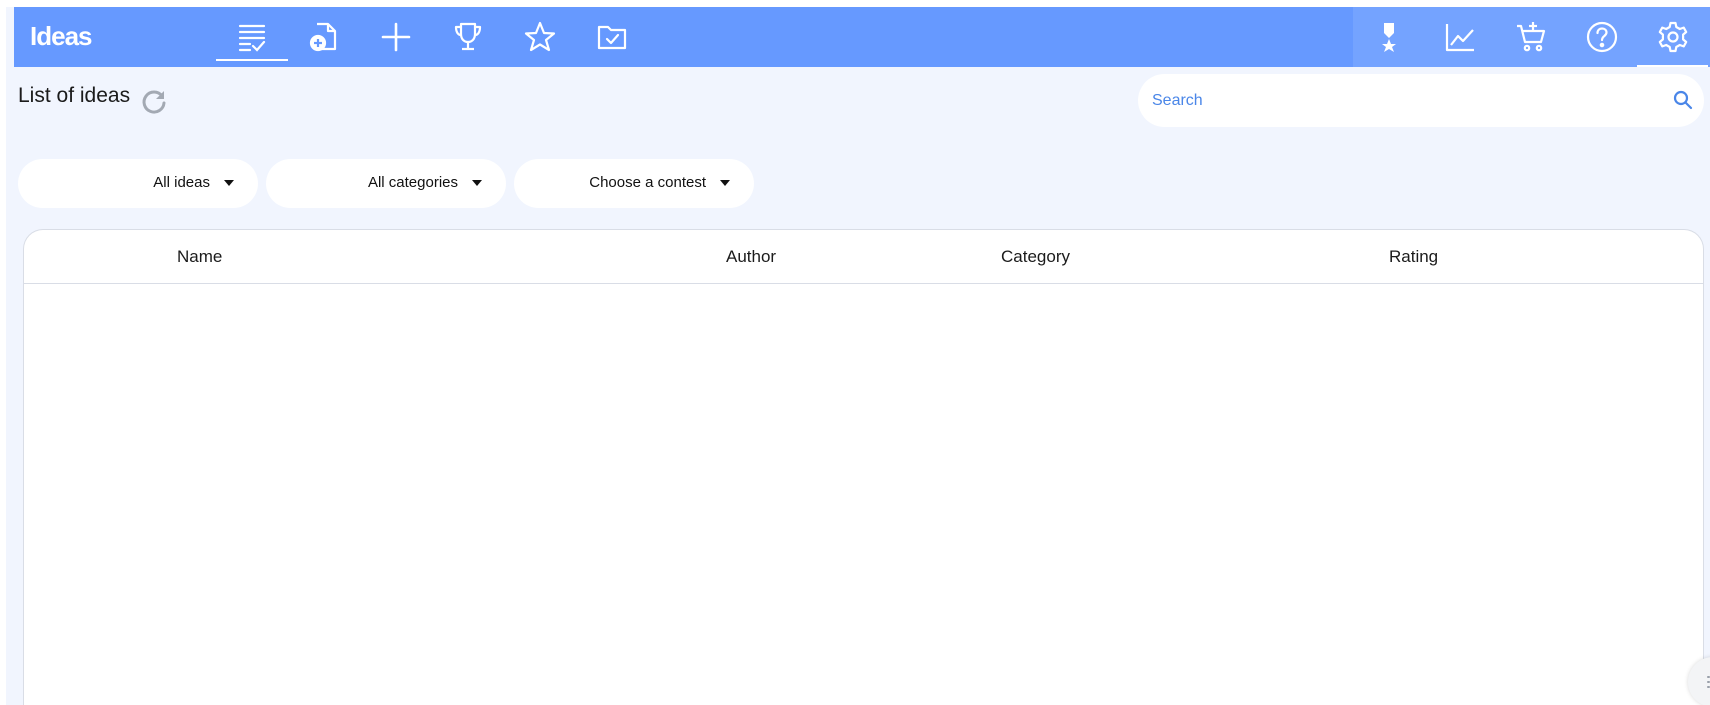 This screenshot has width=1710, height=705. I want to click on nav-shop-button, so click(1530, 37).